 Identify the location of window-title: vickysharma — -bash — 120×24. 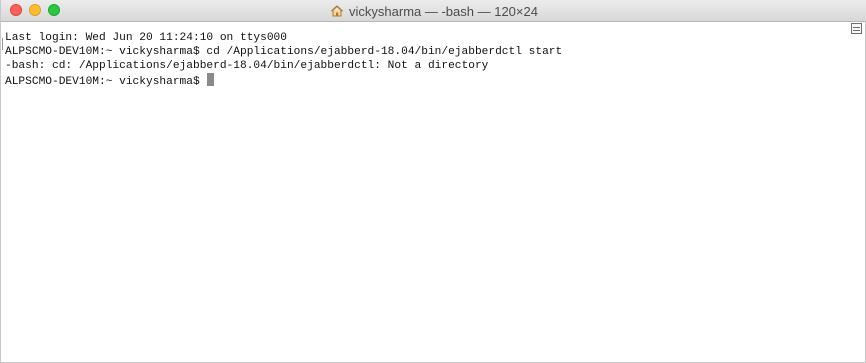
(443, 11).